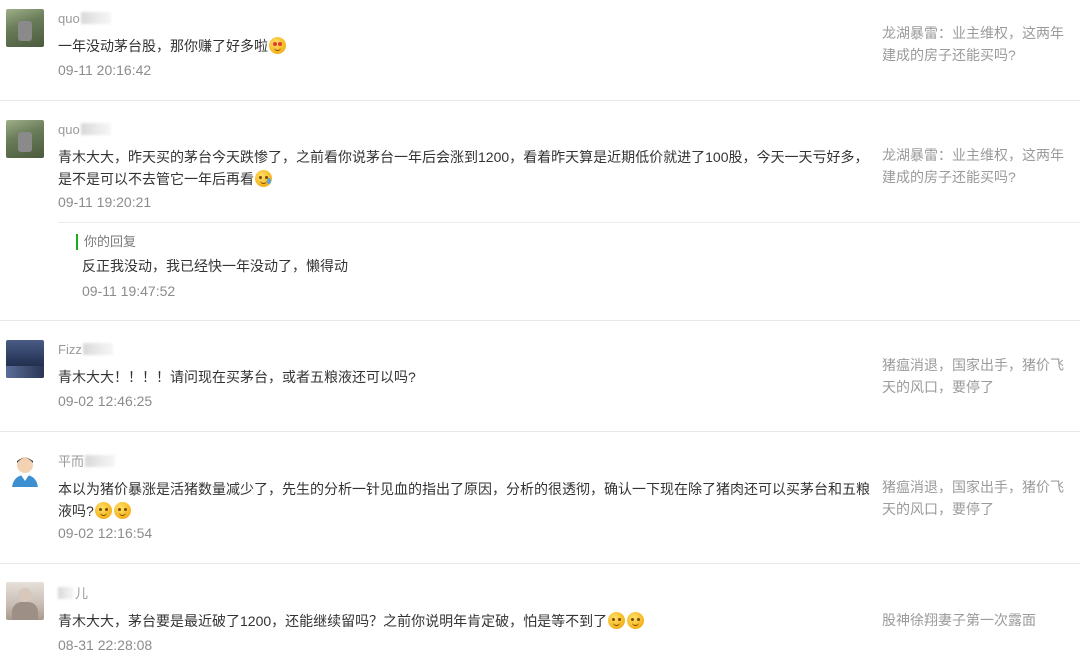 The image size is (1080, 665). What do you see at coordinates (105, 401) in the screenshot?
I see `comment-time: 09-02 12:46:25` at bounding box center [105, 401].